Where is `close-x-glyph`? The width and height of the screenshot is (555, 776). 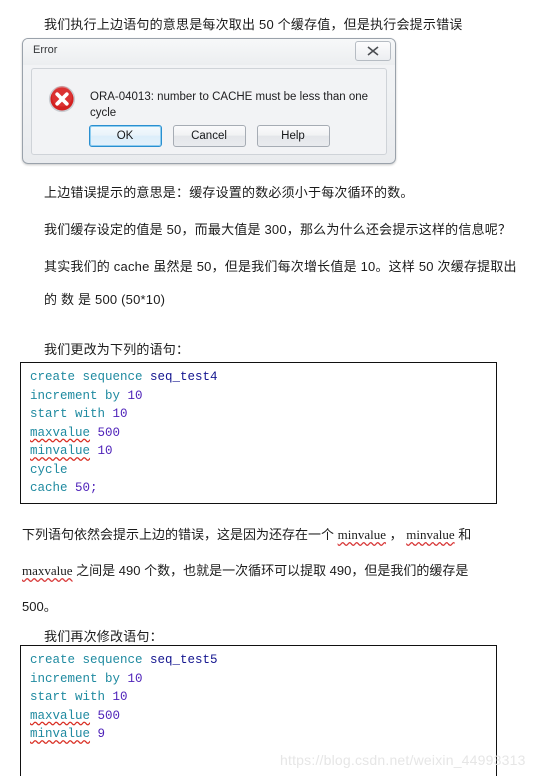
close-x-glyph is located at coordinates (373, 51).